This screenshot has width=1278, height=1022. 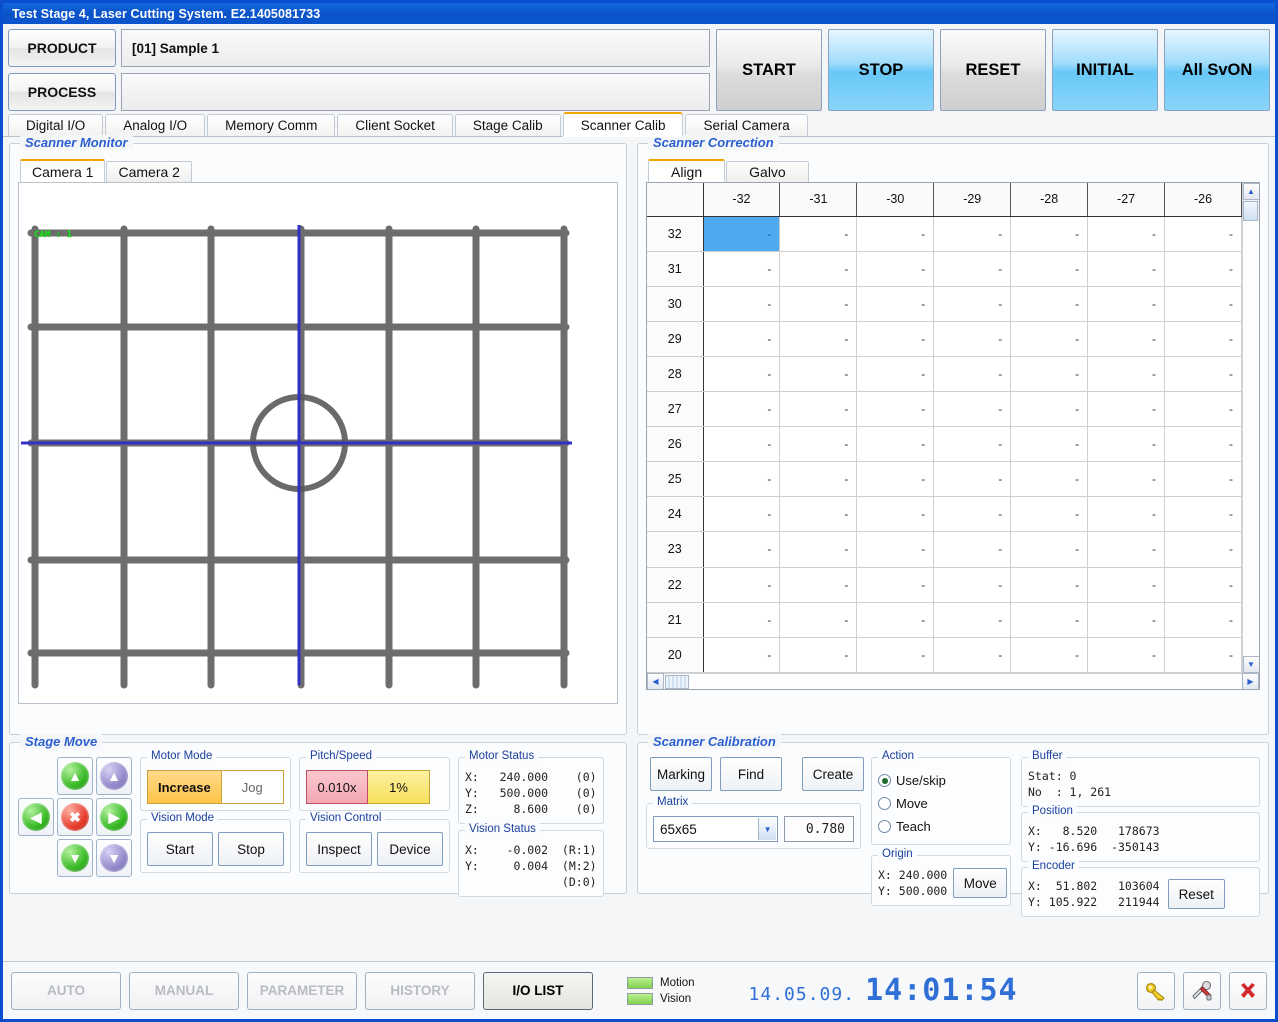 I want to click on vertical-scroll-track, so click(x=1250, y=438).